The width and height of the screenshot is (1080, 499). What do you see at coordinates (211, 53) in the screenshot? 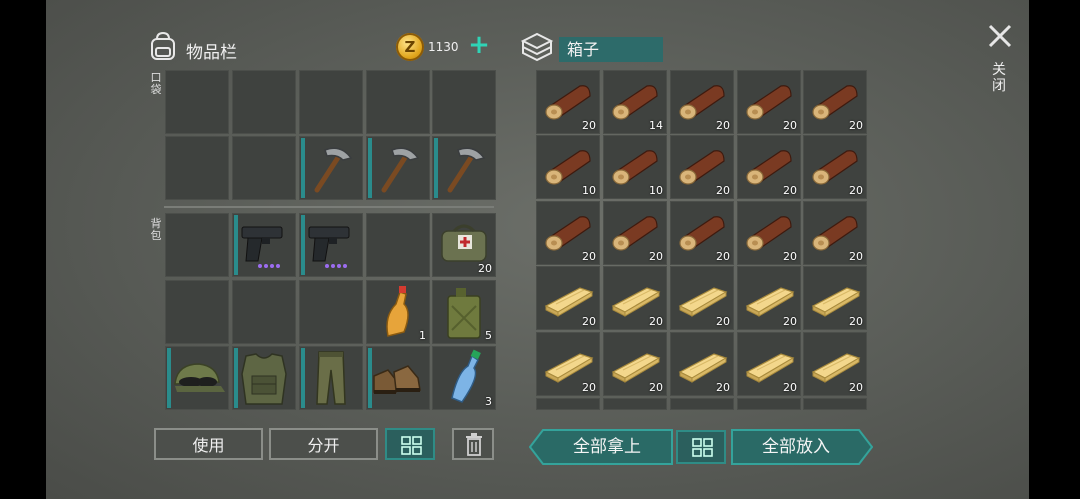
I see `inventory-title: 物品栏` at bounding box center [211, 53].